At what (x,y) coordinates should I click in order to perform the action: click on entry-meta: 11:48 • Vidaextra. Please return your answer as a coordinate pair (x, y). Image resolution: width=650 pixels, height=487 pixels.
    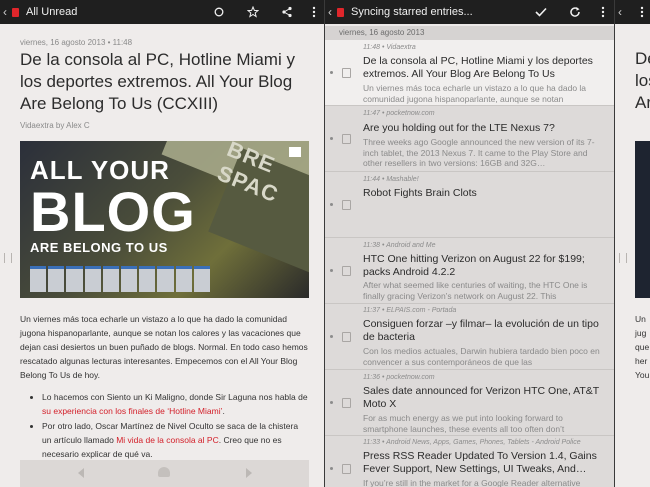
    Looking at the image, I should click on (389, 47).